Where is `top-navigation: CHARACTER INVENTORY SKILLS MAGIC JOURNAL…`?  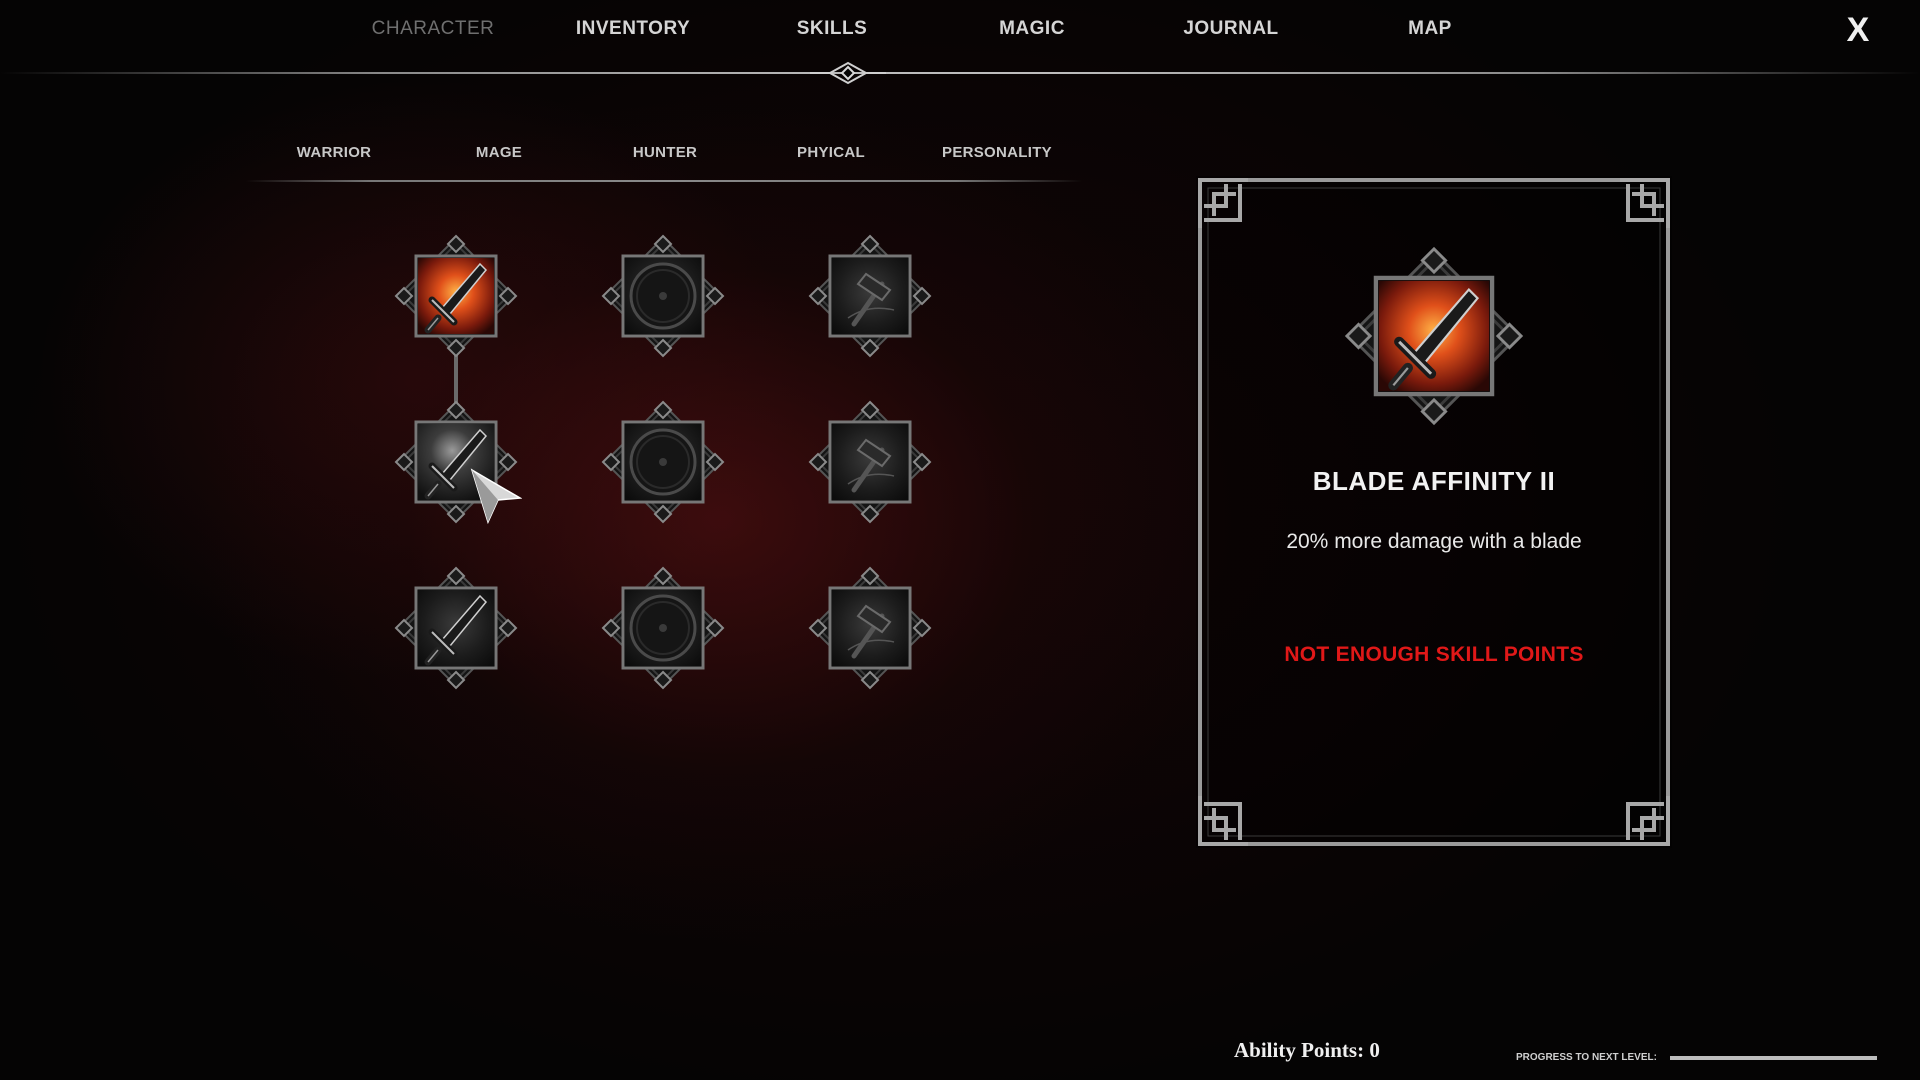 top-navigation: CHARACTER INVENTORY SKILLS MAGIC JOURNAL… is located at coordinates (960, 42).